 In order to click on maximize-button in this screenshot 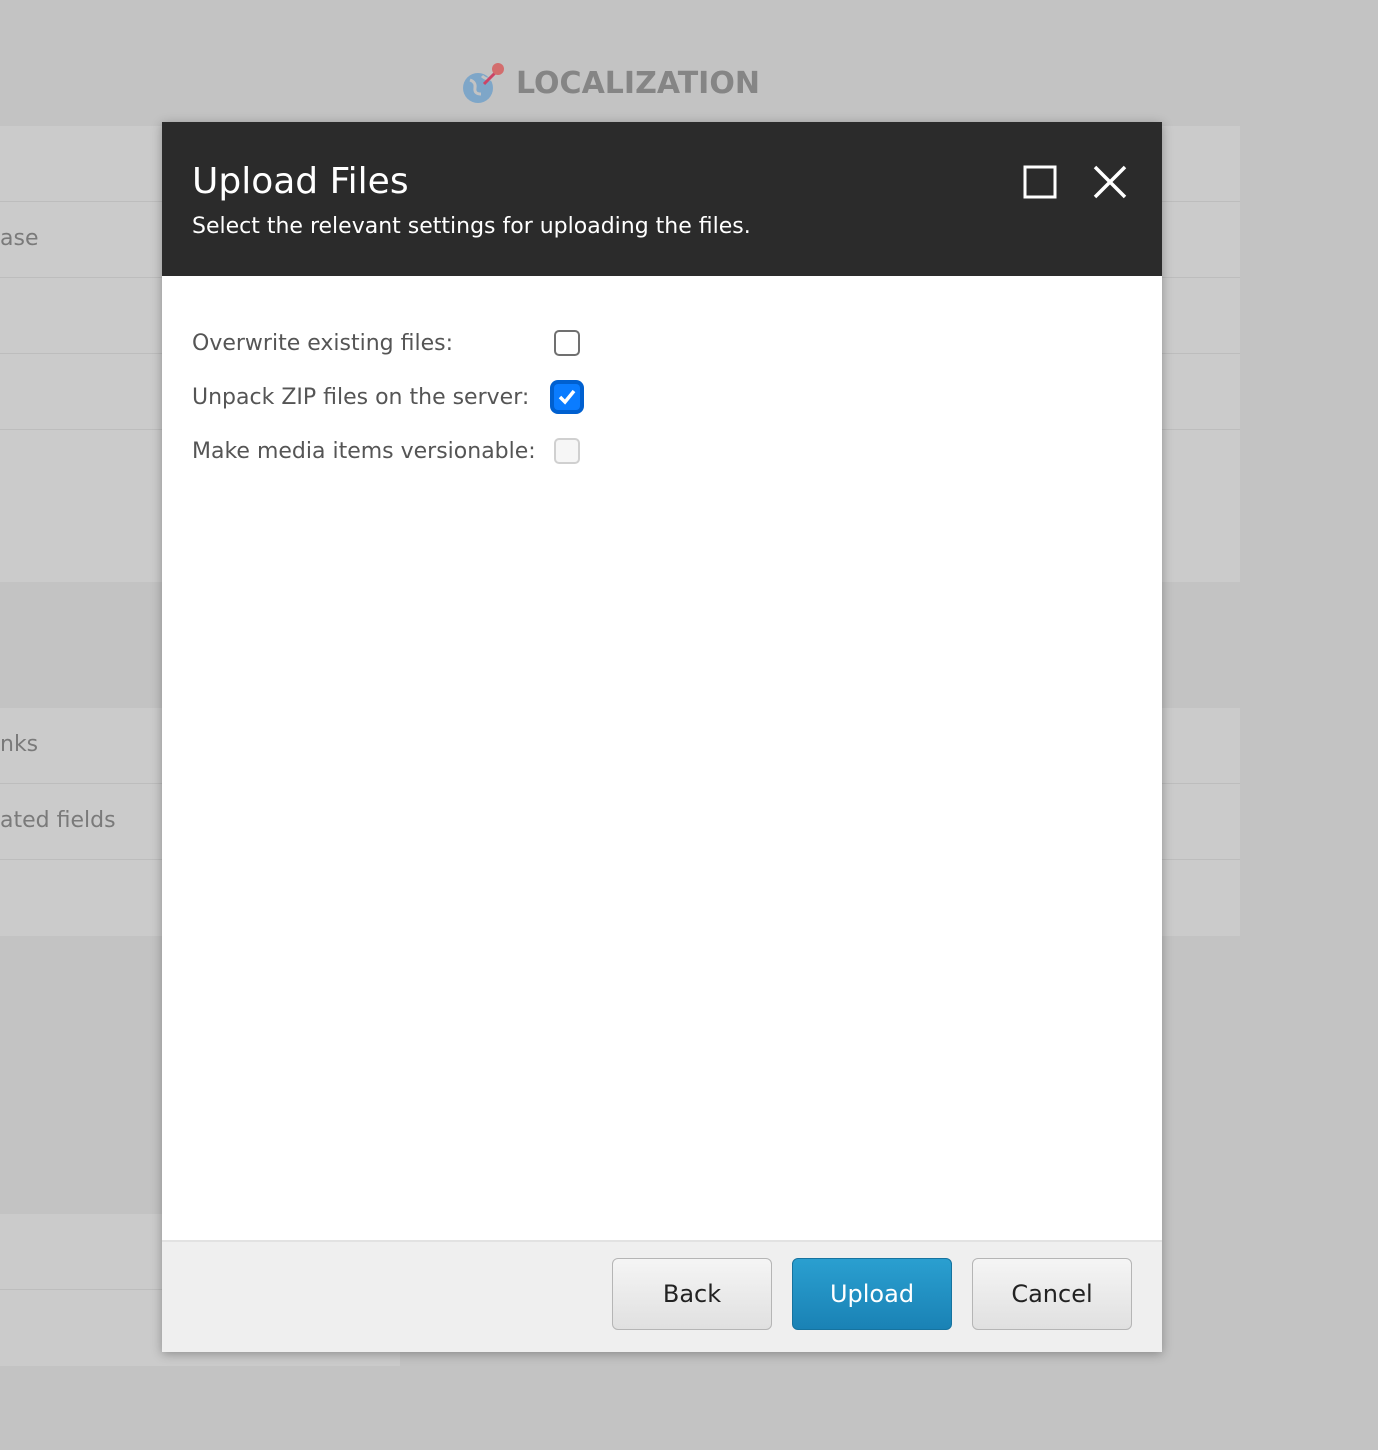, I will do `click(1040, 182)`.